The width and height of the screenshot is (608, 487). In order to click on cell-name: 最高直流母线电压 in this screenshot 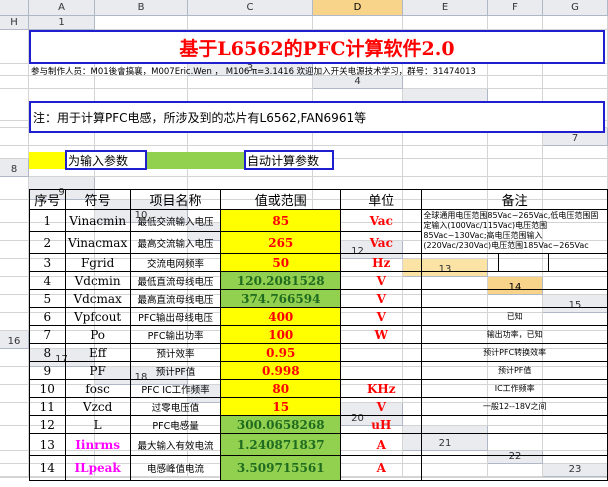, I will do `click(175, 298)`.